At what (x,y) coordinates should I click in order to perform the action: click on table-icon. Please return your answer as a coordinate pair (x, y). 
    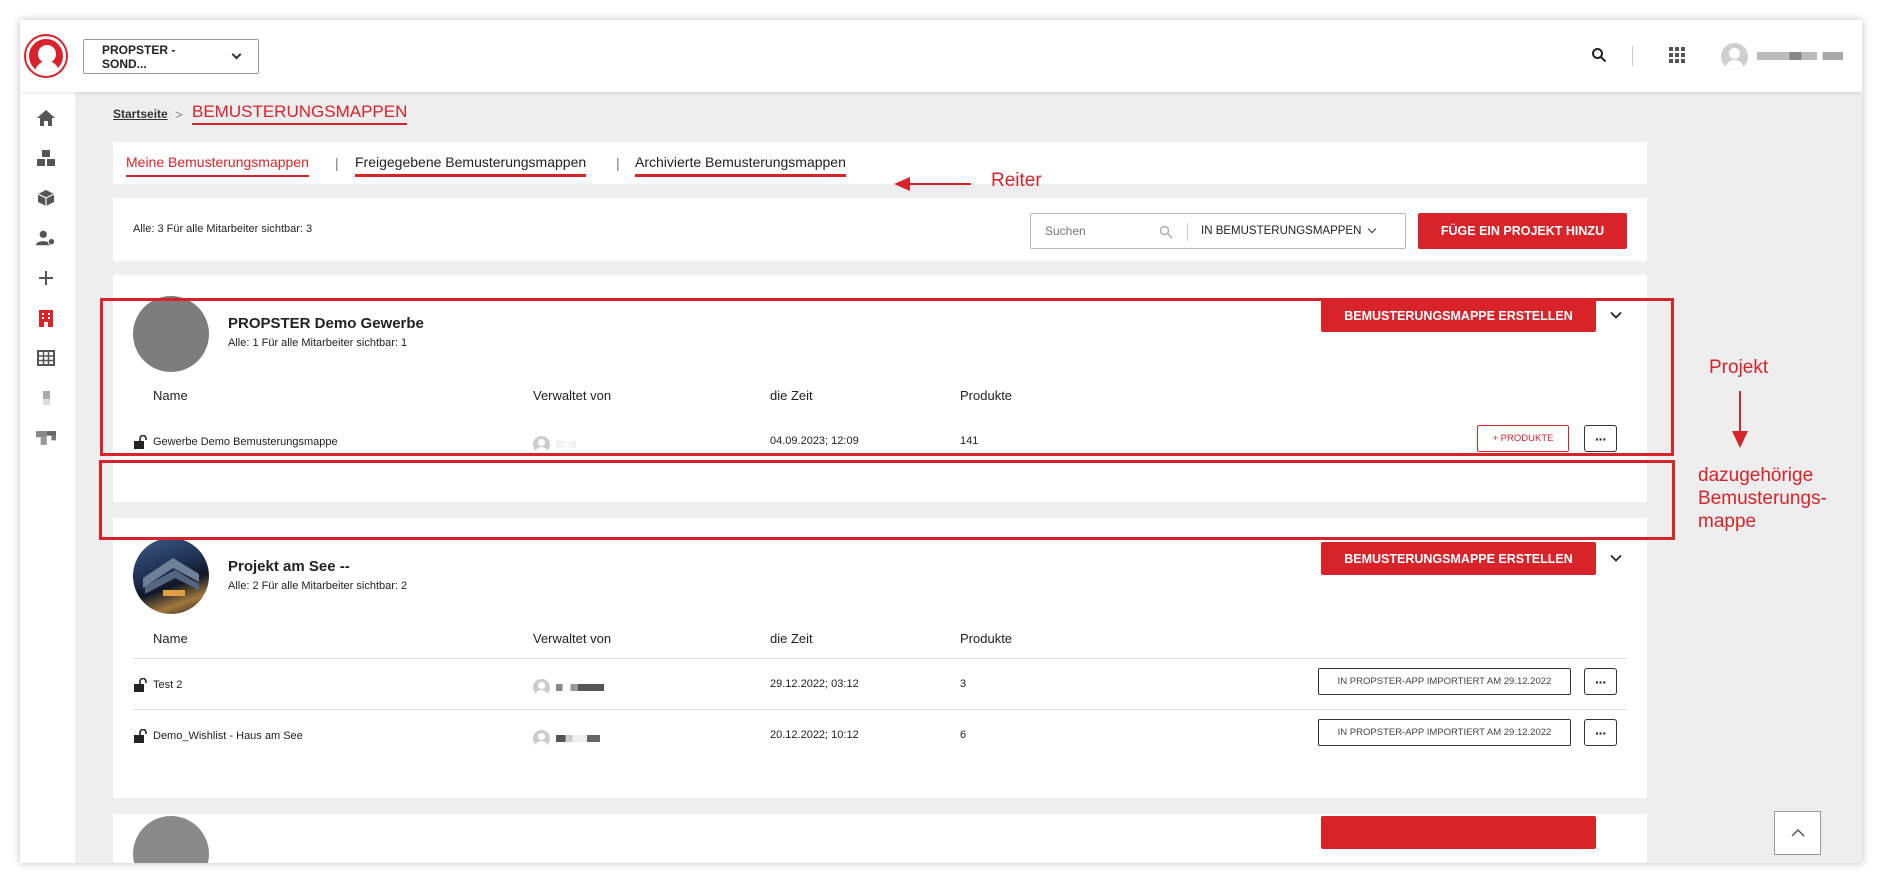
    Looking at the image, I should click on (46, 358).